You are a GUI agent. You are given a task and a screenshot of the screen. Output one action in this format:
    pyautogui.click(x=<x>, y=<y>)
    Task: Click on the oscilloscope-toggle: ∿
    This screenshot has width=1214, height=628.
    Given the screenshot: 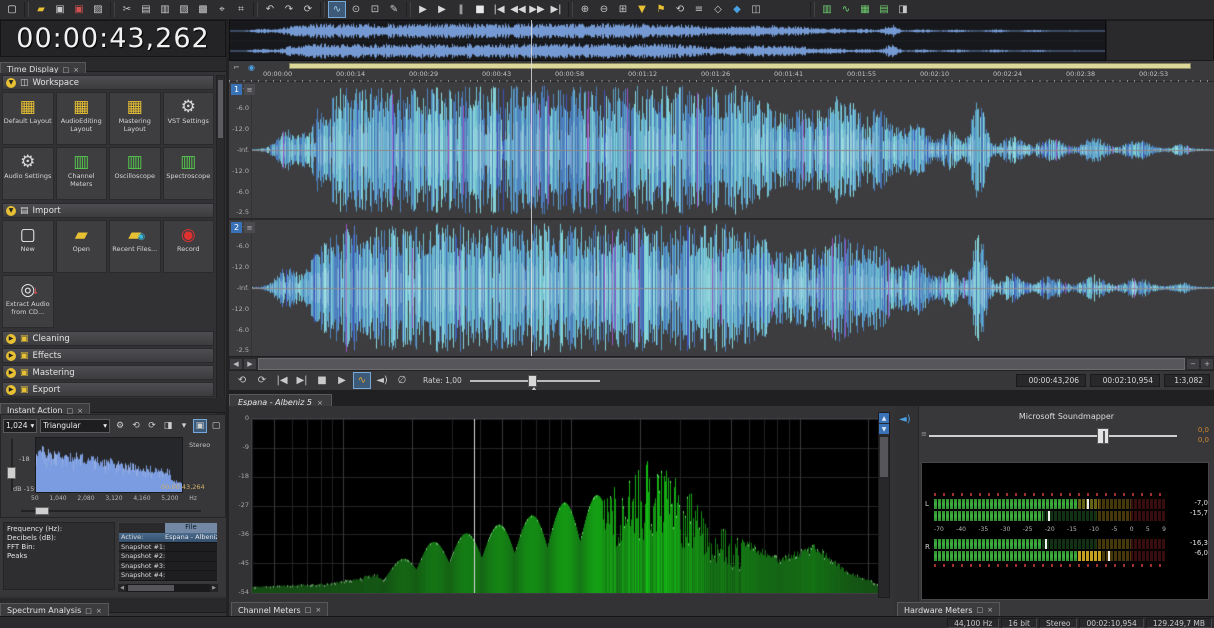 What is the action you would take?
    pyautogui.click(x=846, y=9)
    